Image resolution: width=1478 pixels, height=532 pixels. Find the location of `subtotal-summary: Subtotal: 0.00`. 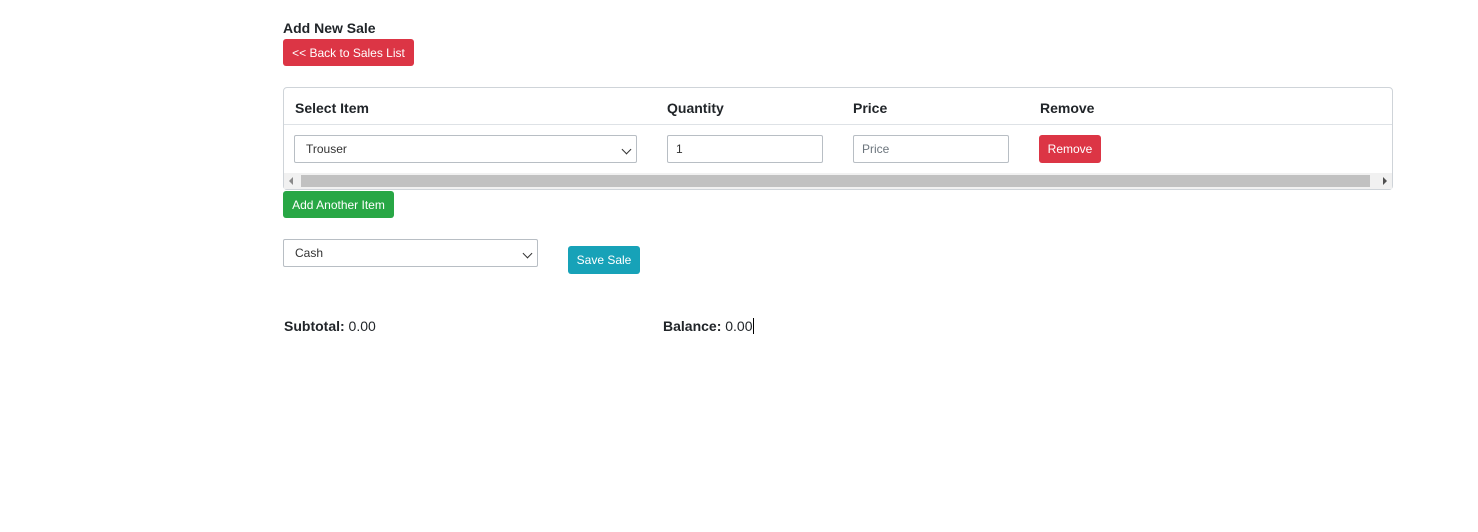

subtotal-summary: Subtotal: 0.00 is located at coordinates (330, 326).